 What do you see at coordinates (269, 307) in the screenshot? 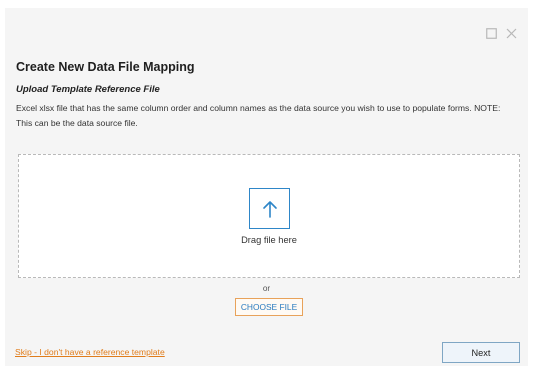
I see `choose-file-button: CHOOSE FILE` at bounding box center [269, 307].